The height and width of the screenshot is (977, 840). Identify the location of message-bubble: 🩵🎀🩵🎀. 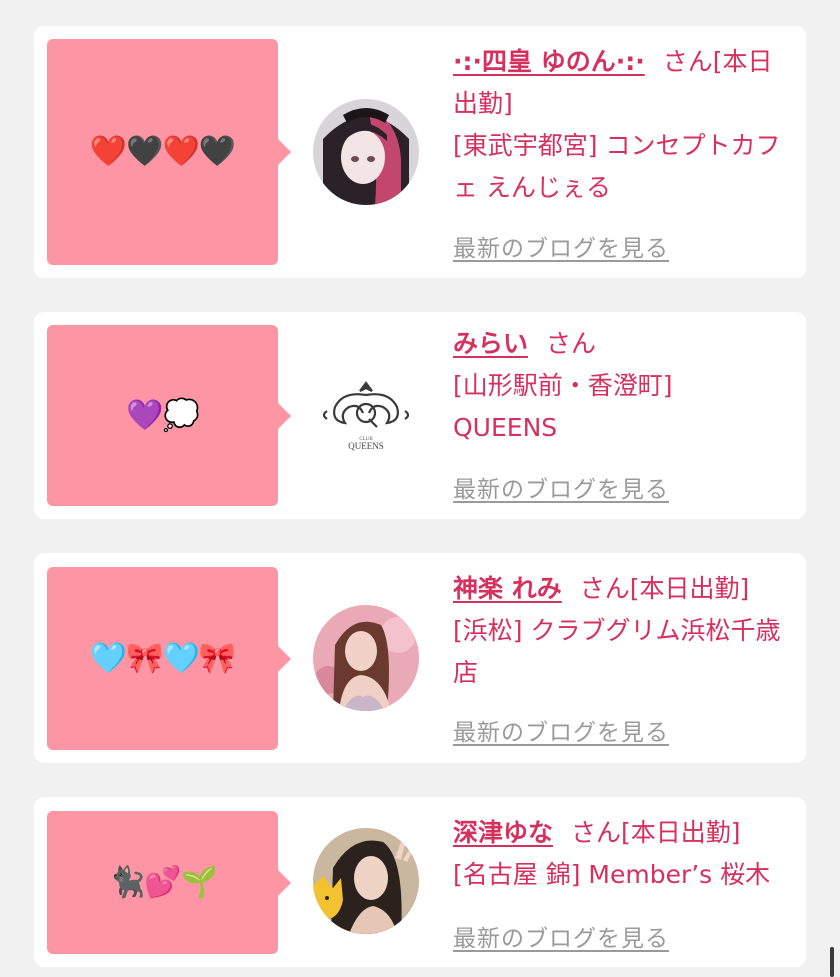
(169, 658).